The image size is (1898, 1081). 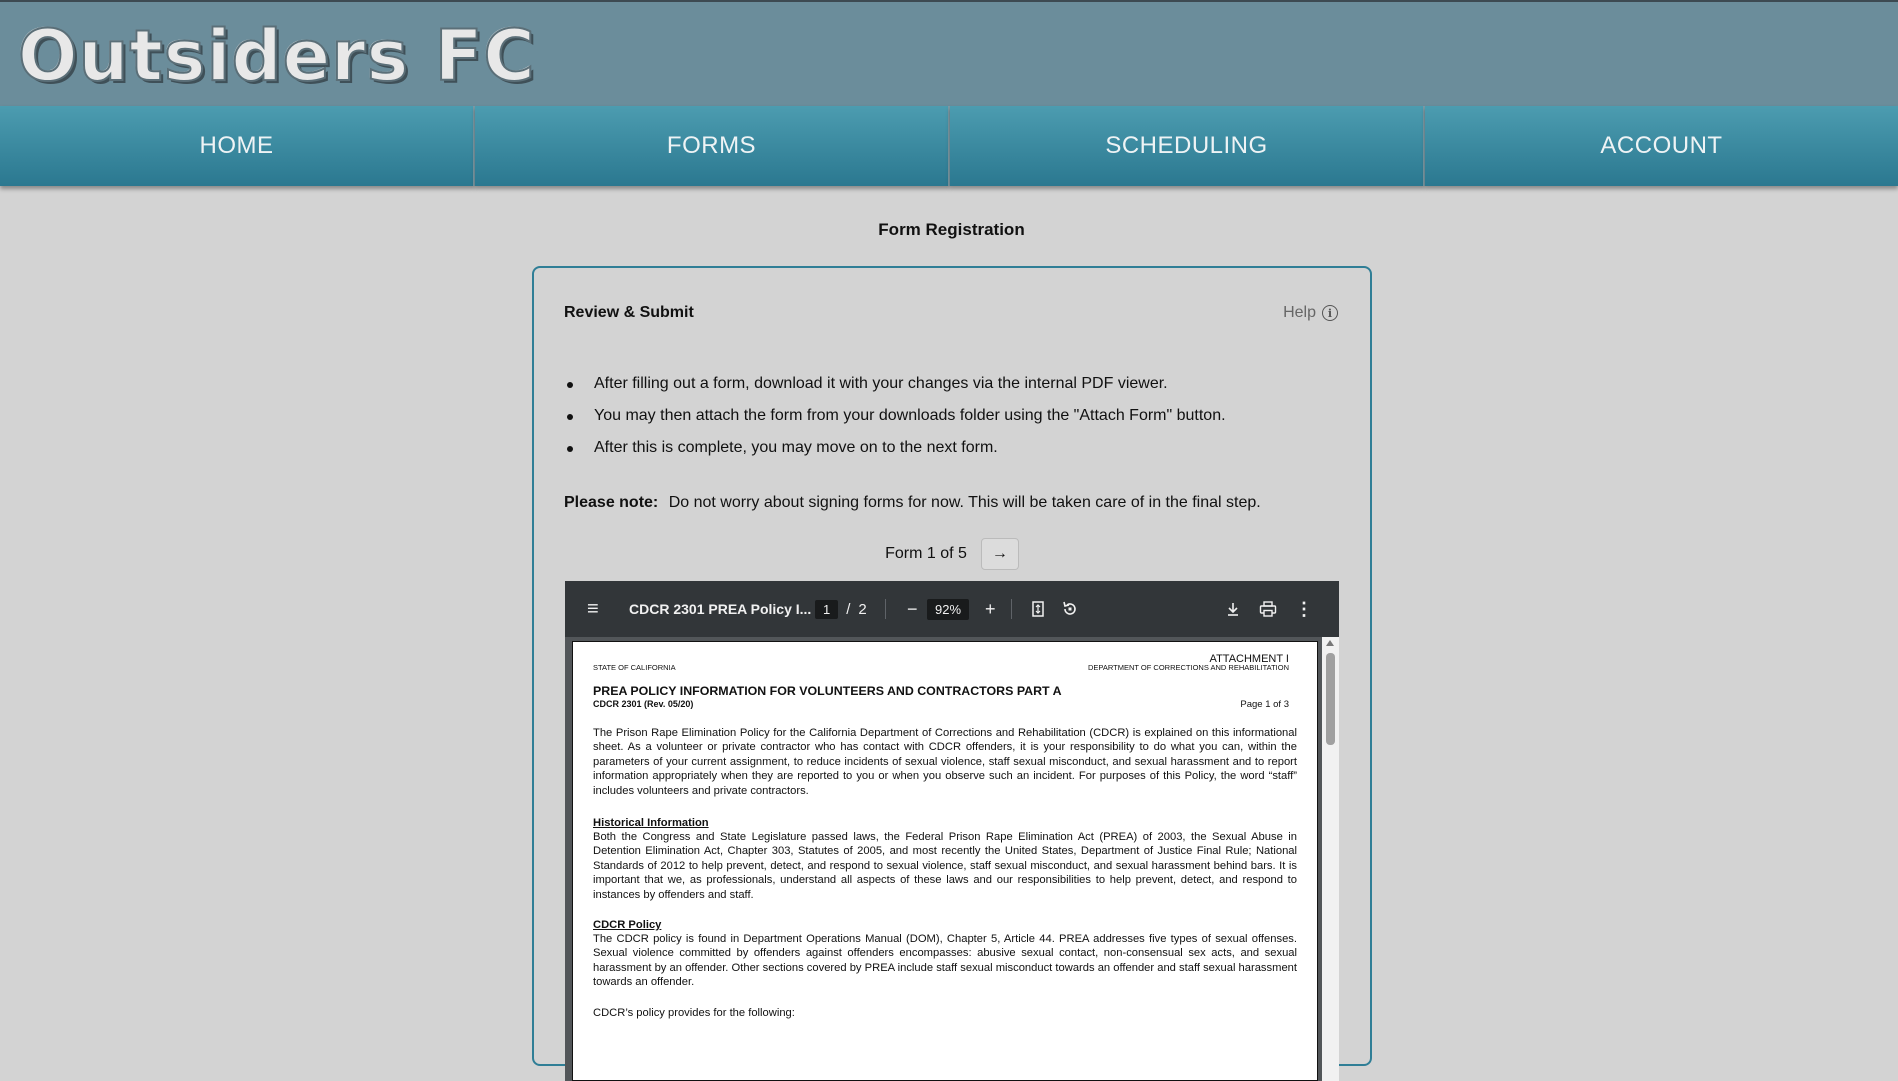 What do you see at coordinates (237, 146) in the screenshot?
I see `nav-home: HOME` at bounding box center [237, 146].